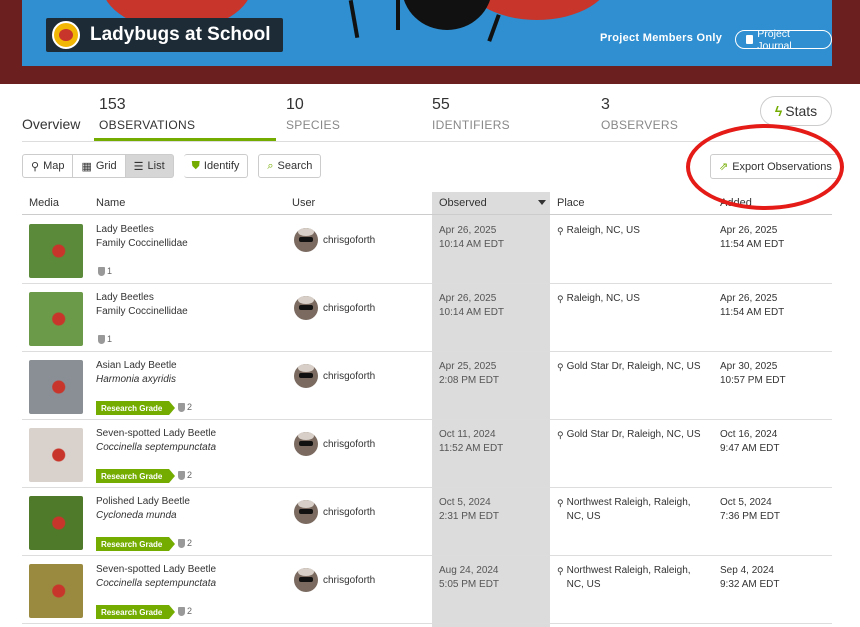 The image size is (860, 627). What do you see at coordinates (106, 166) in the screenshot?
I see `grid-label: Grid` at bounding box center [106, 166].